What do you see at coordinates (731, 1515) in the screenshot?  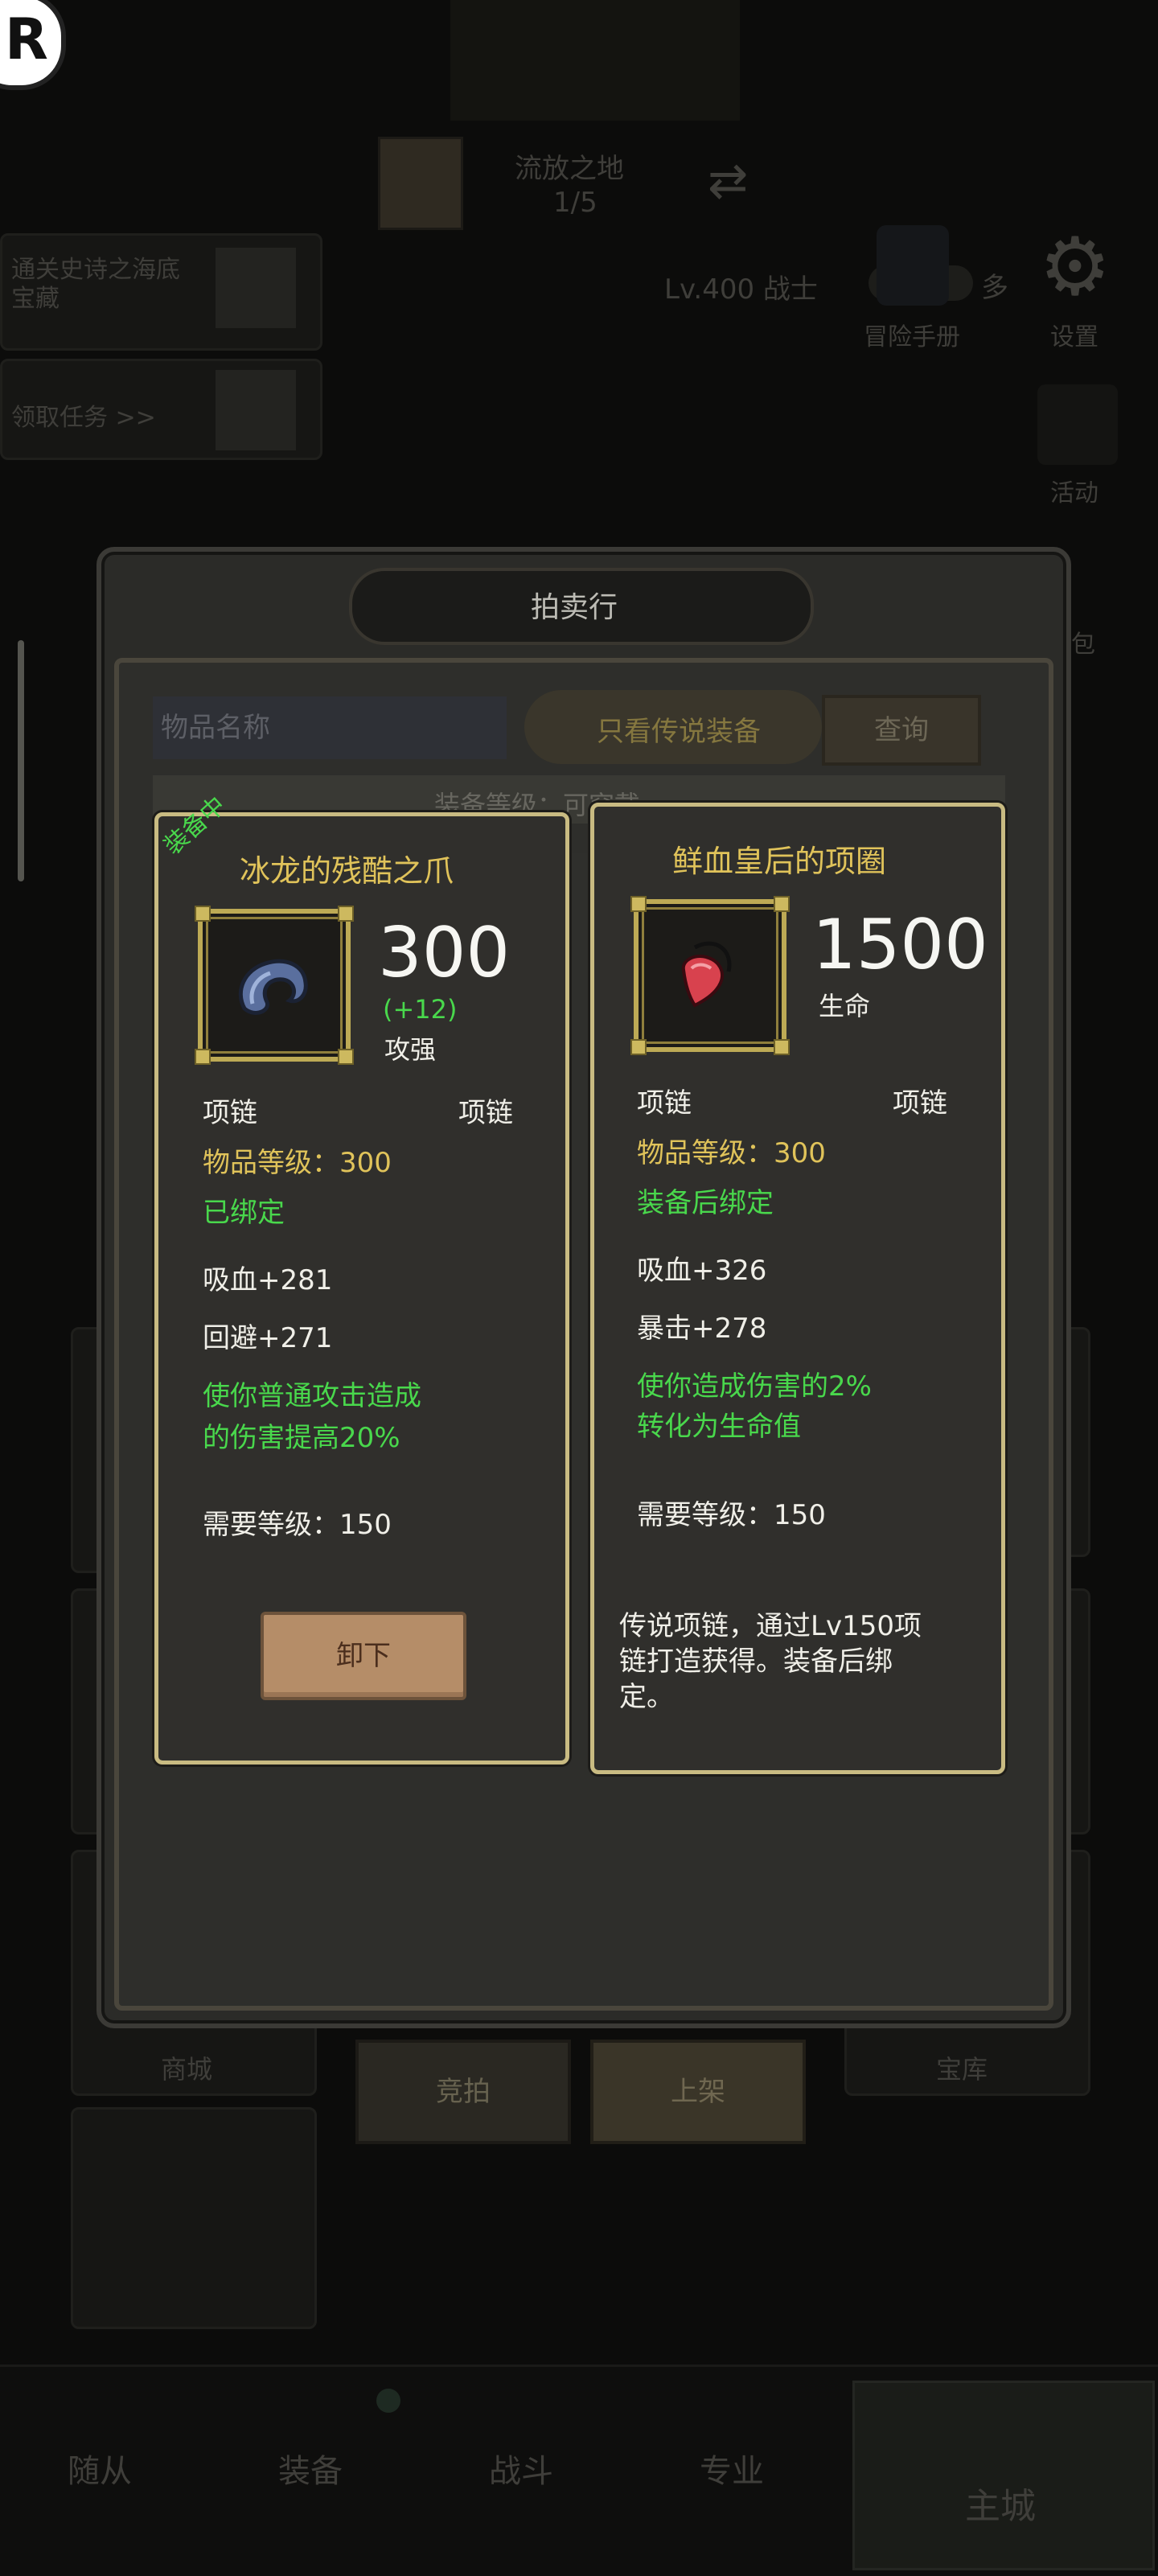 I see `compare-required-level: 需要等级：150` at bounding box center [731, 1515].